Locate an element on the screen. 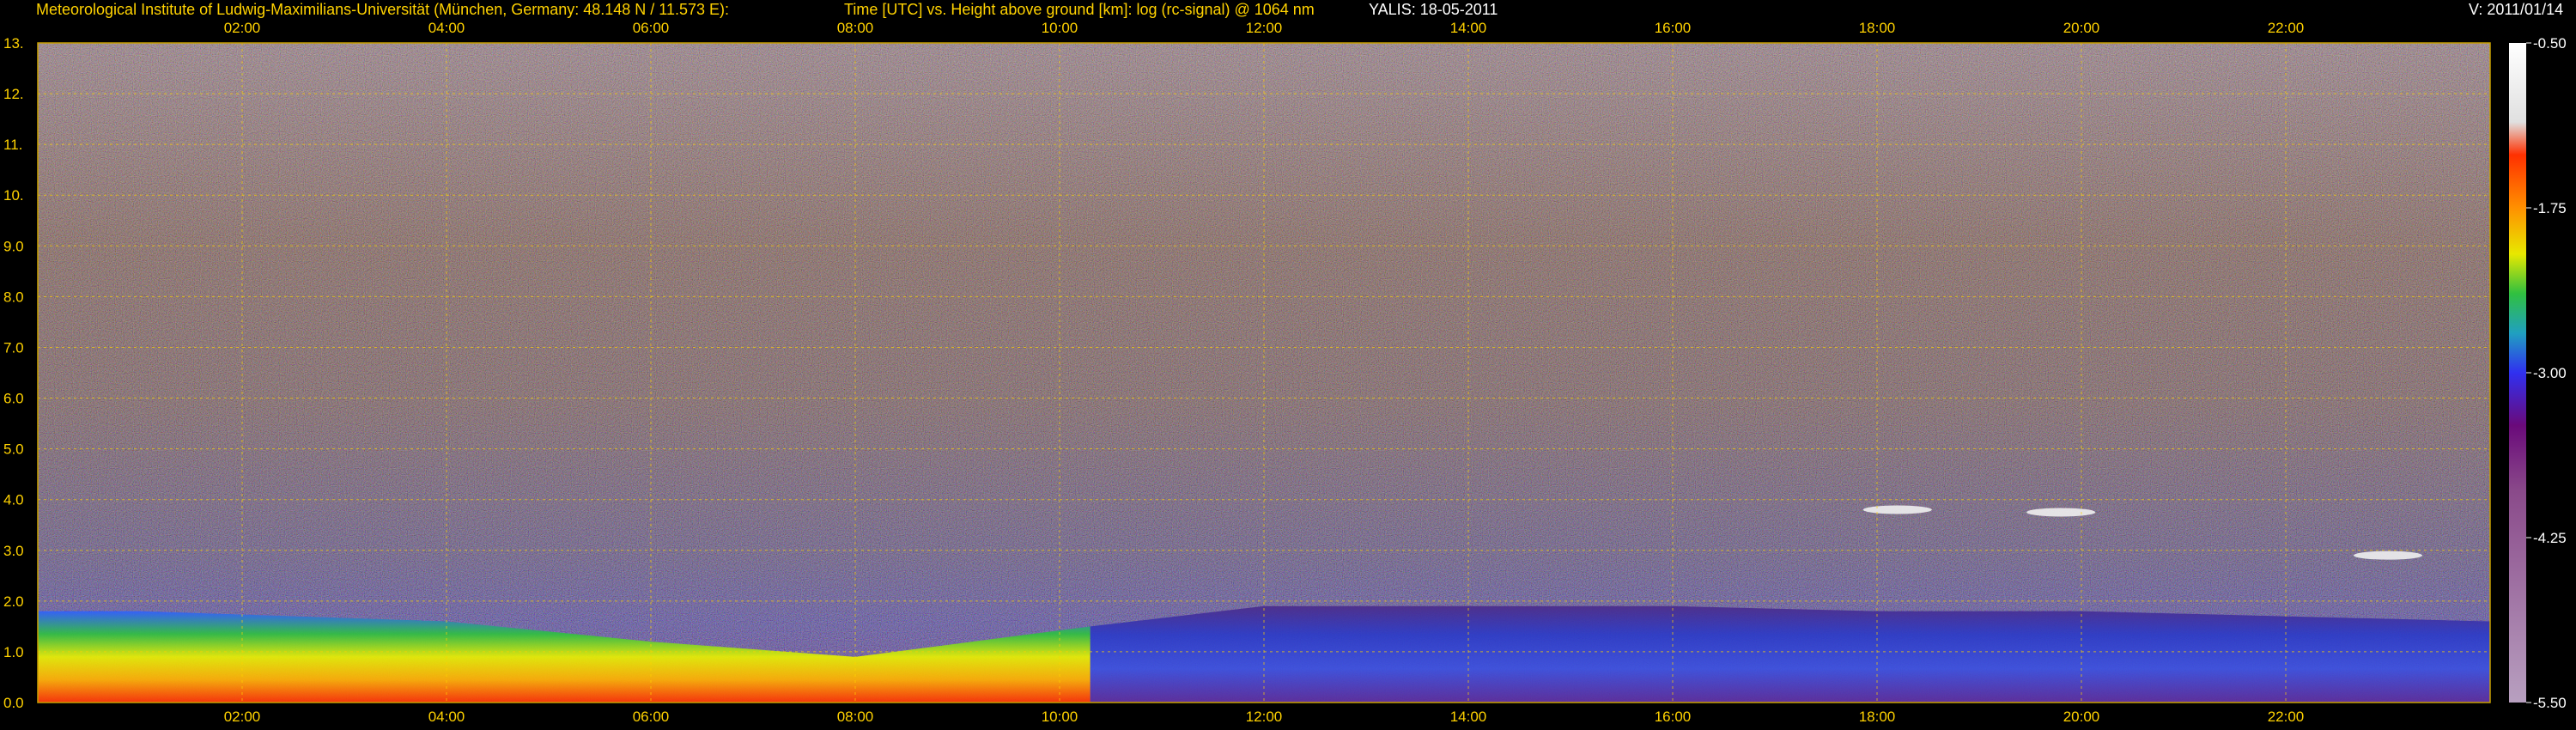 Image resolution: width=2576 pixels, height=730 pixels. y-tick-2.0: 2.0 is located at coordinates (13, 601).